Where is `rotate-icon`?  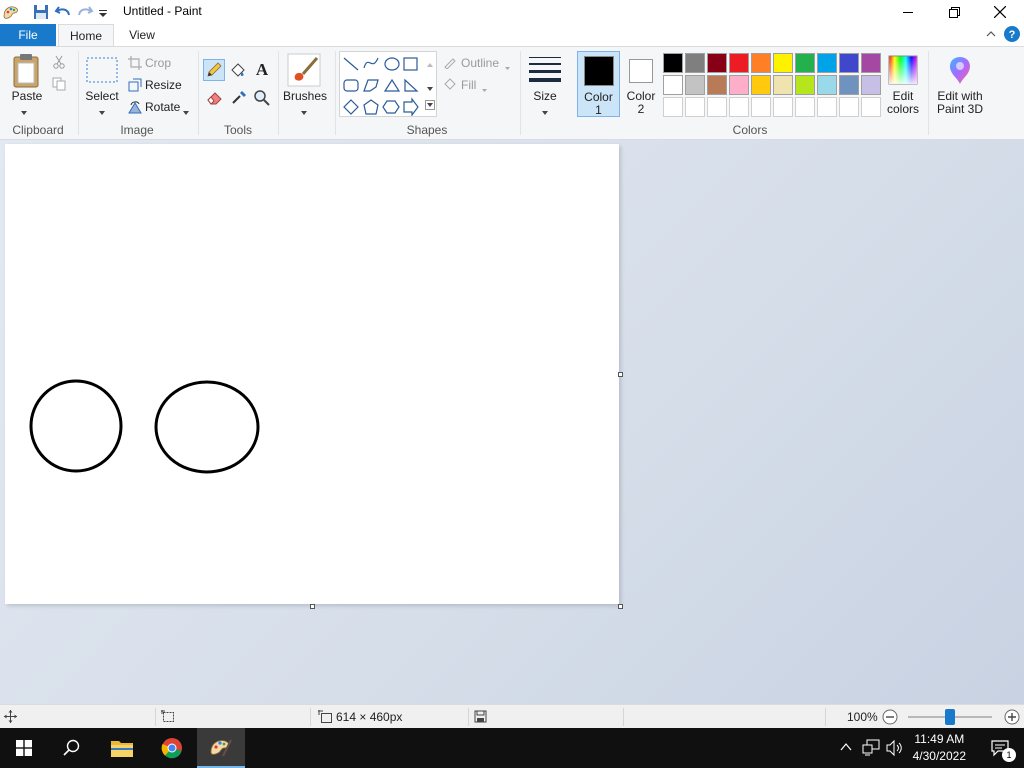
rotate-icon is located at coordinates (135, 108).